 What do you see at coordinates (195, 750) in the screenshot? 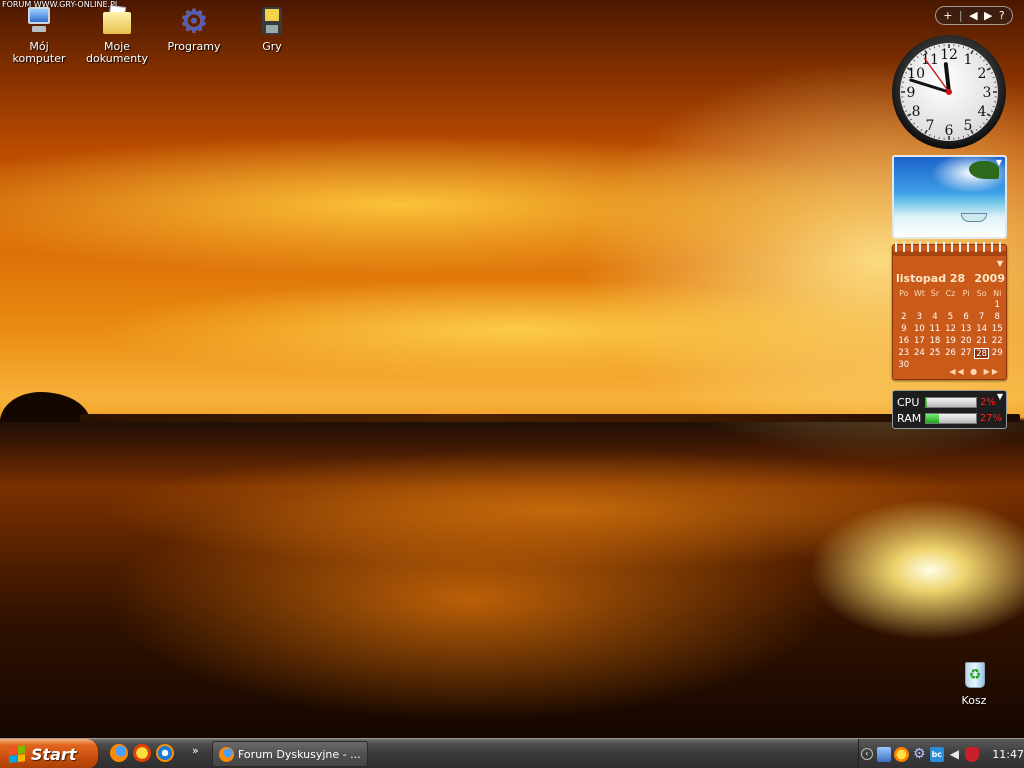
I see `quick-launch-more-button: »` at bounding box center [195, 750].